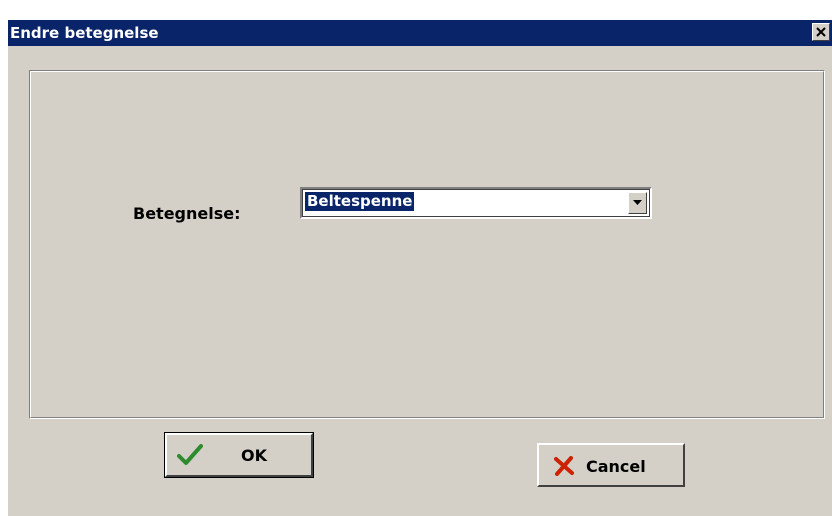 Image resolution: width=832 pixels, height=516 pixels. I want to click on close-icon, so click(821, 32).